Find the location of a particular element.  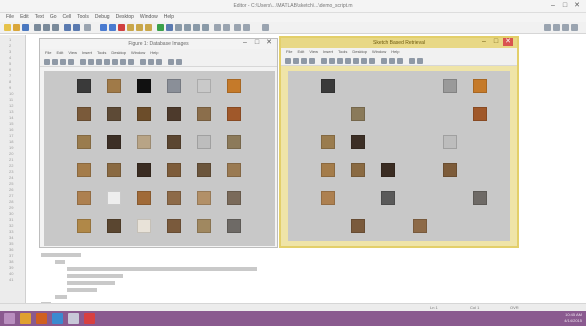

colorbar-icon is located at coordinates (151, 62).